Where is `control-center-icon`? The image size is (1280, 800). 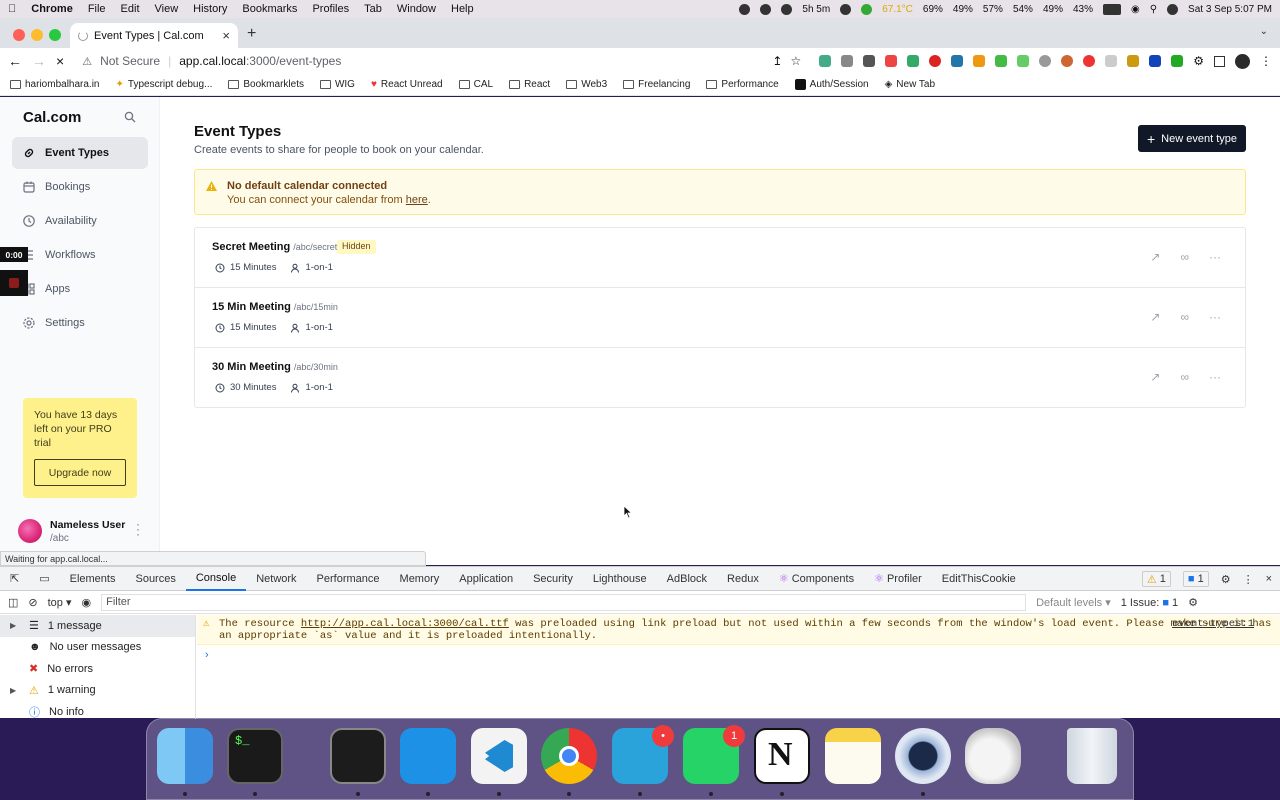
control-center-icon is located at coordinates (1173, 9).